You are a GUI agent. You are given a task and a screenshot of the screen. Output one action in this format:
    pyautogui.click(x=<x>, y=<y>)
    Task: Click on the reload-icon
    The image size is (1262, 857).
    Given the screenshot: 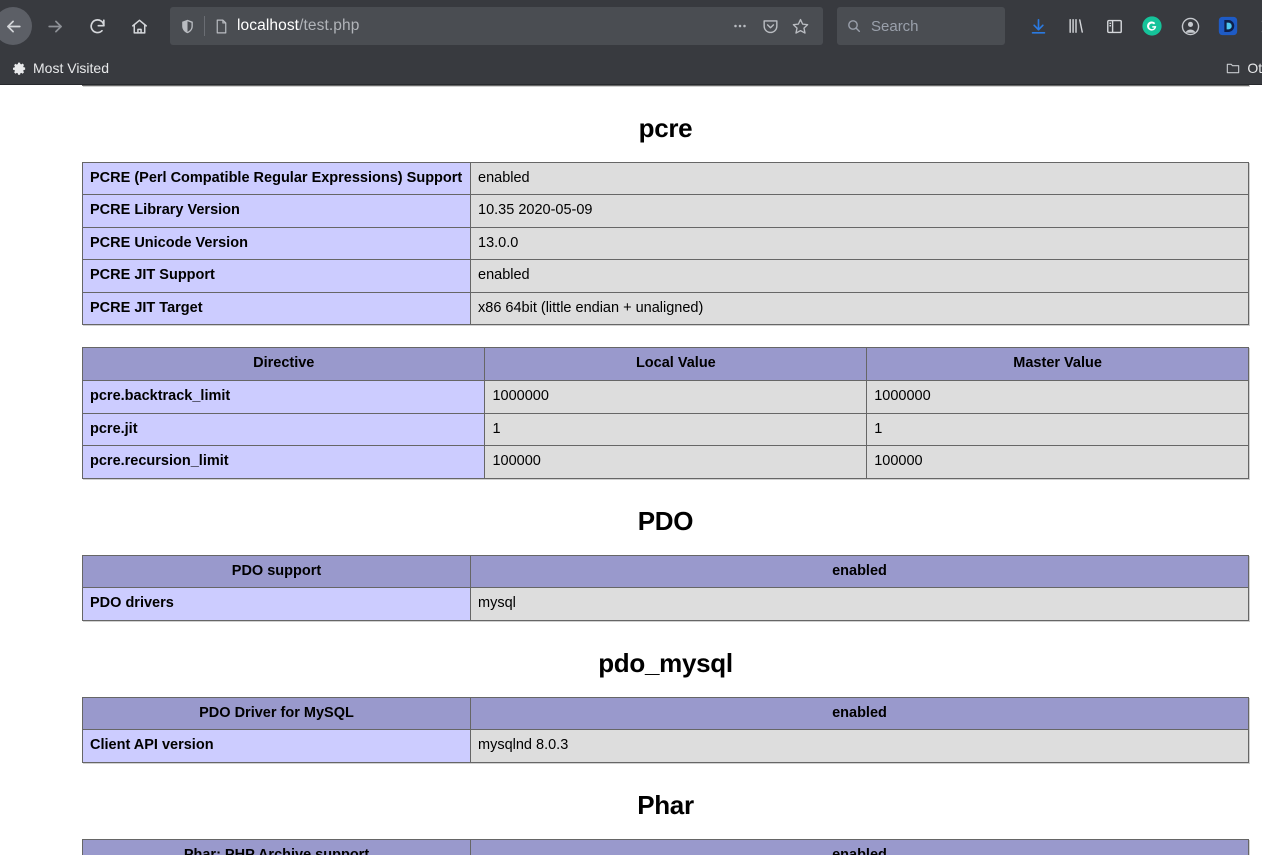 What is the action you would take?
    pyautogui.click(x=97, y=25)
    